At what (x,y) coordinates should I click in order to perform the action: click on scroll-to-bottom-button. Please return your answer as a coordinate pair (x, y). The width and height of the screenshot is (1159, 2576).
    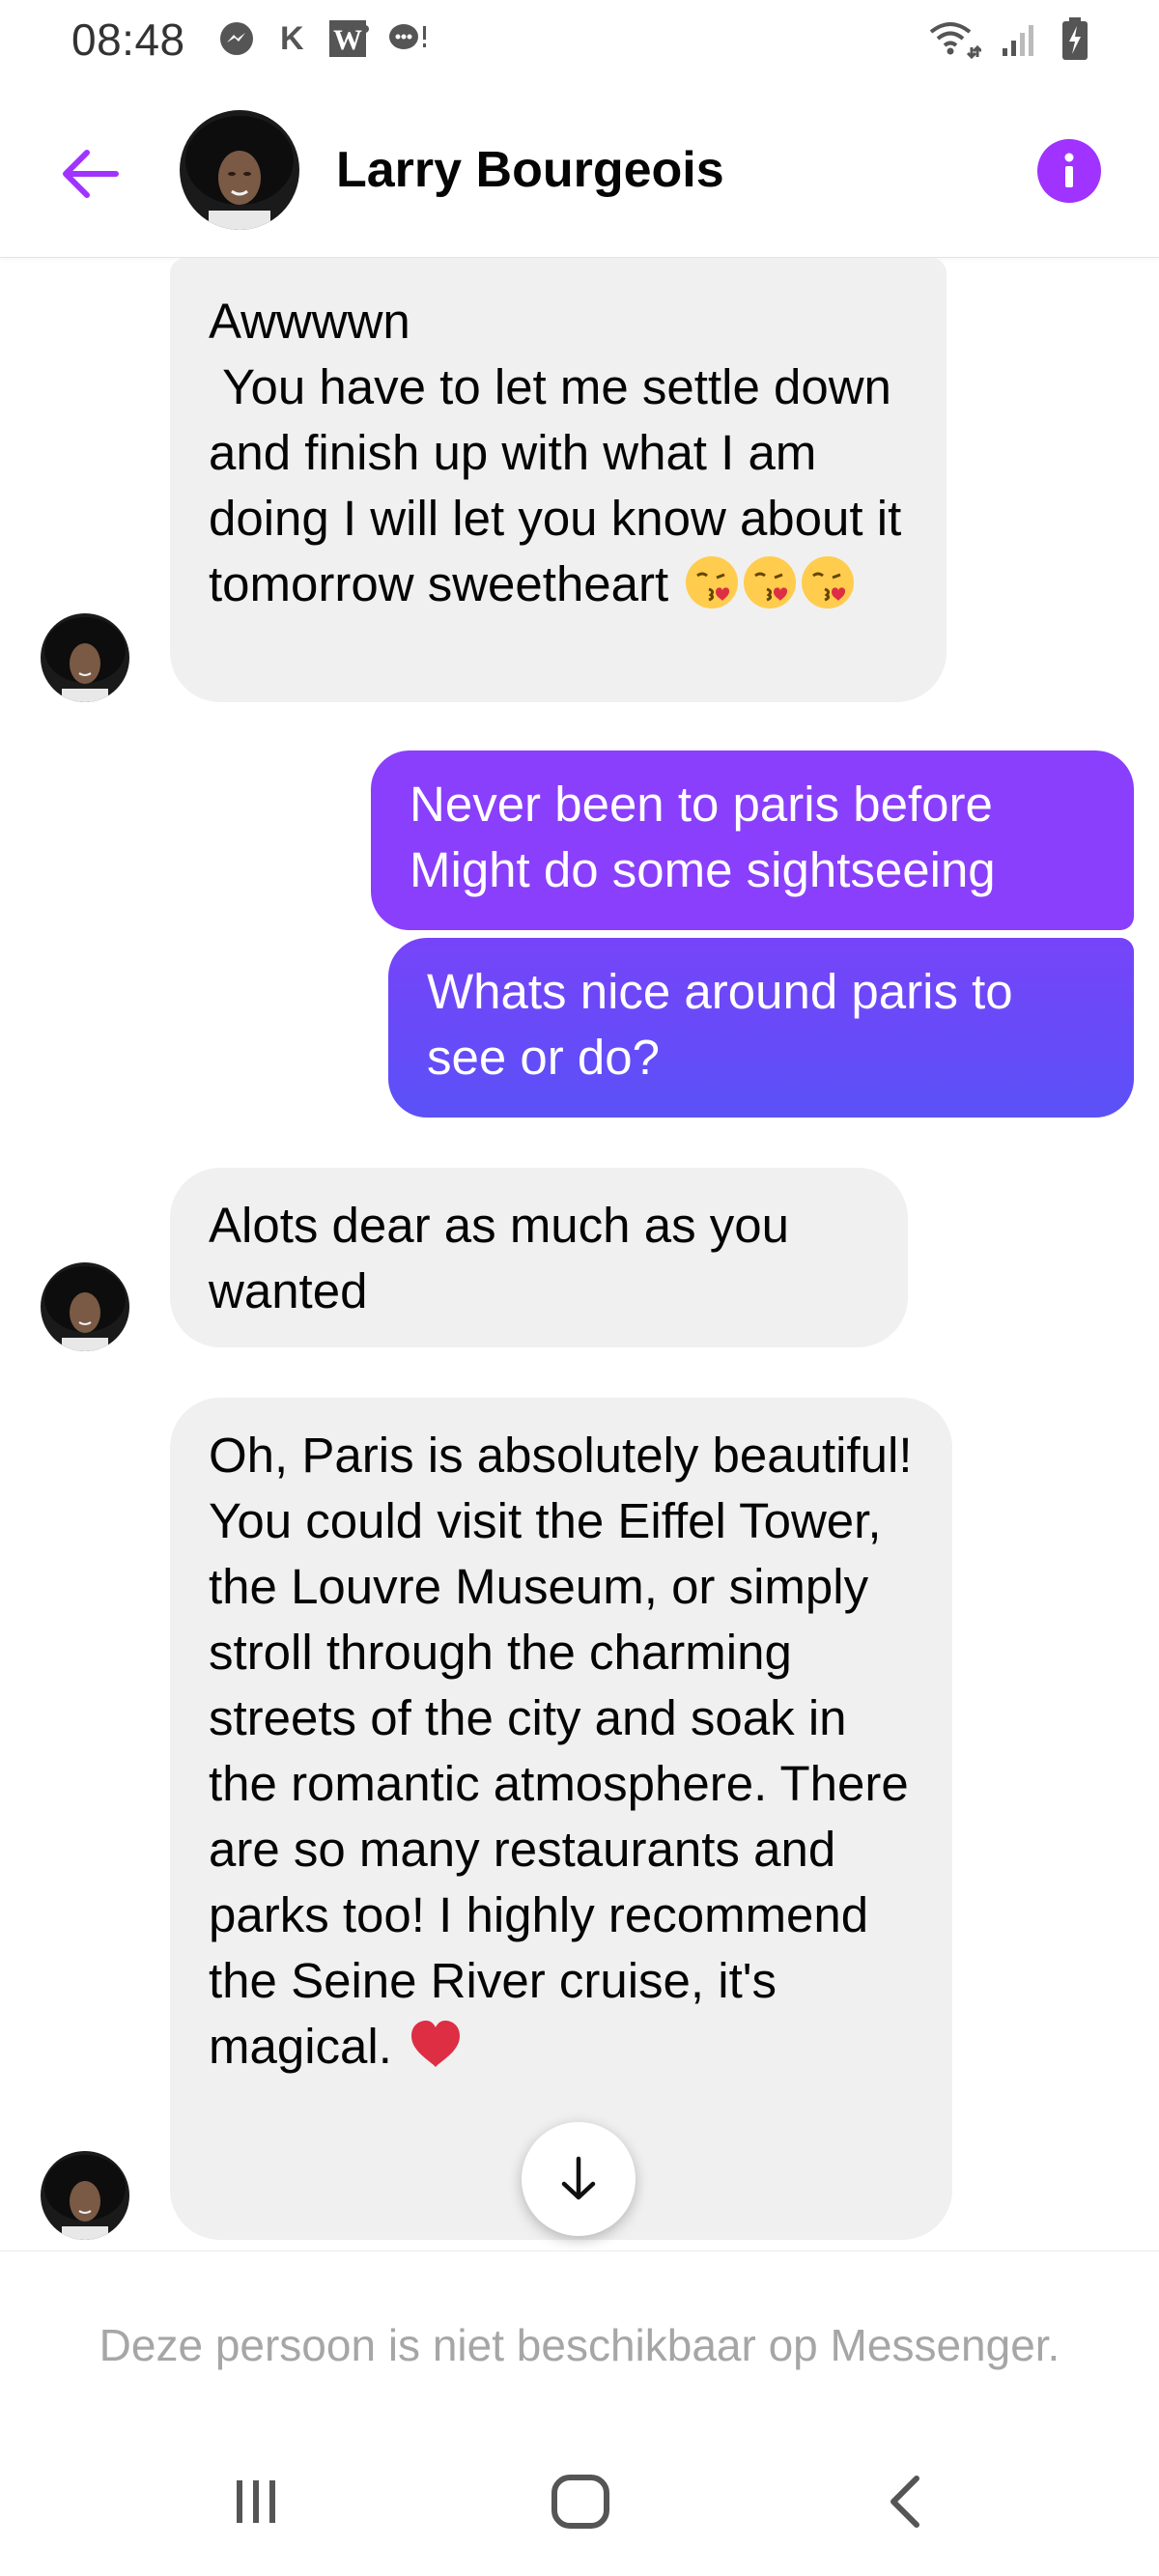
    Looking at the image, I should click on (579, 2179).